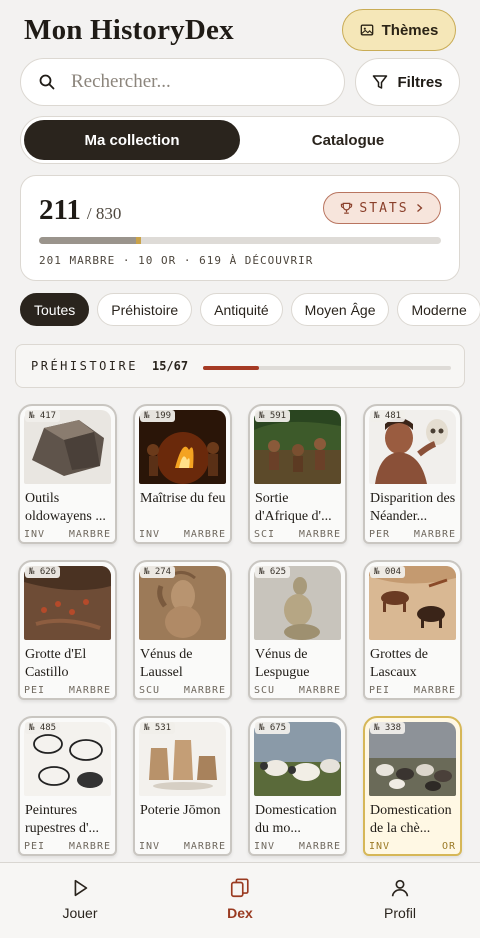  I want to click on gold-progress-fill, so click(138, 240).